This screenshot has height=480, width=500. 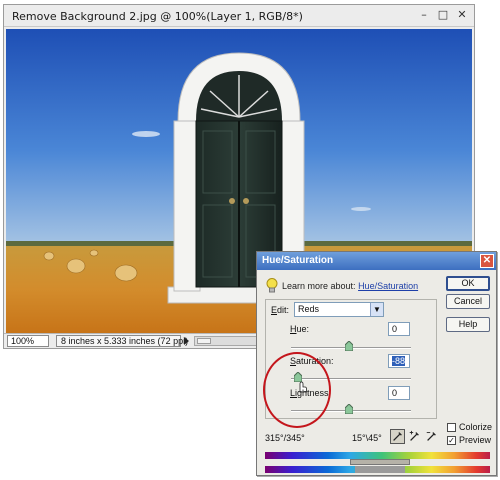 I want to click on ok-button: OK, so click(x=468, y=283).